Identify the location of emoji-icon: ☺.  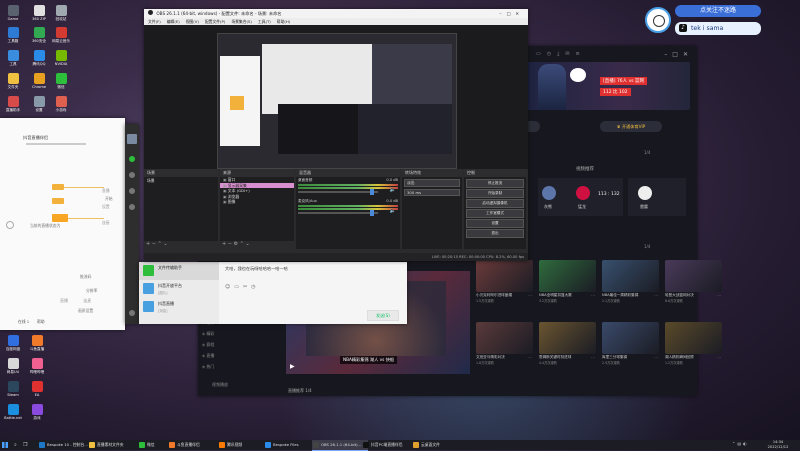
(229, 287).